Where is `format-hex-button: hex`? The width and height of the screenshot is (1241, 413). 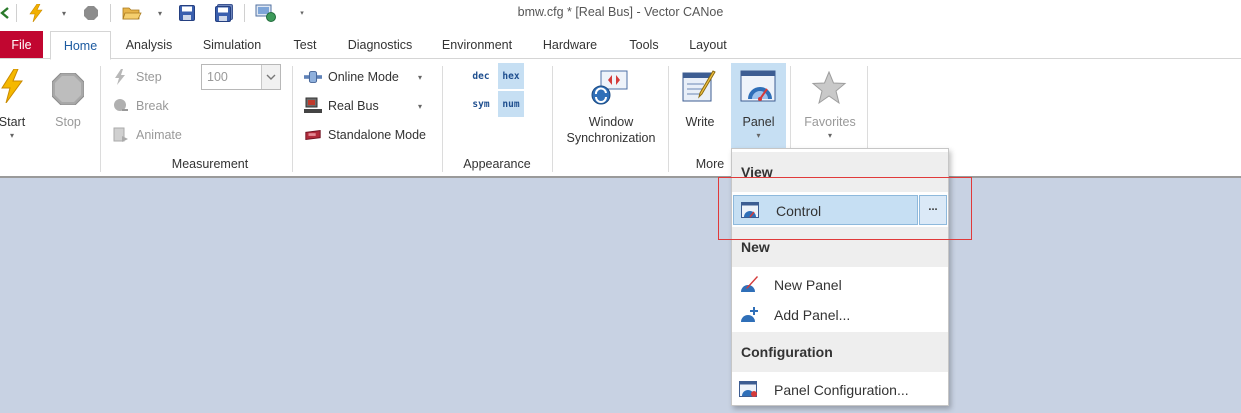
format-hex-button: hex is located at coordinates (511, 76).